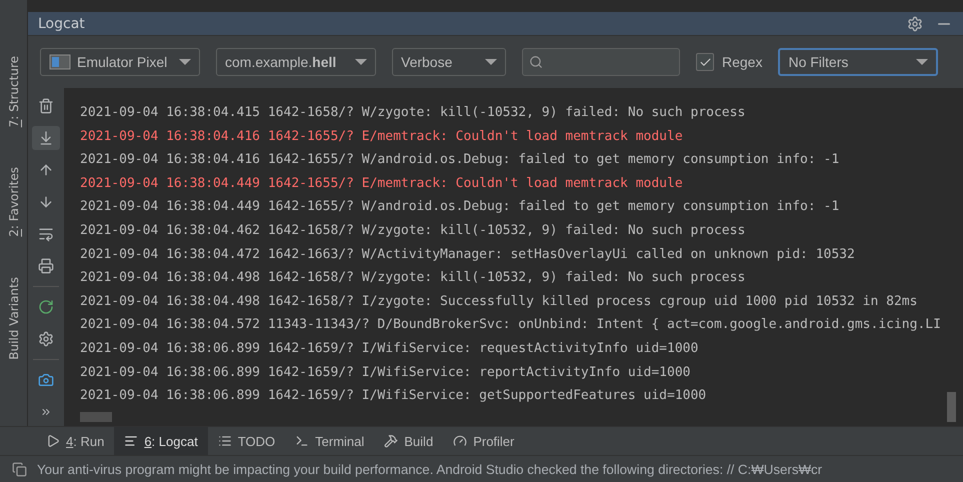  I want to click on log-line: 2021-09-04 16:38:04.472 1642-1663/? W/ActivityManager: setHasOverlayUi called on unknown pid: 10532, so click(467, 255).